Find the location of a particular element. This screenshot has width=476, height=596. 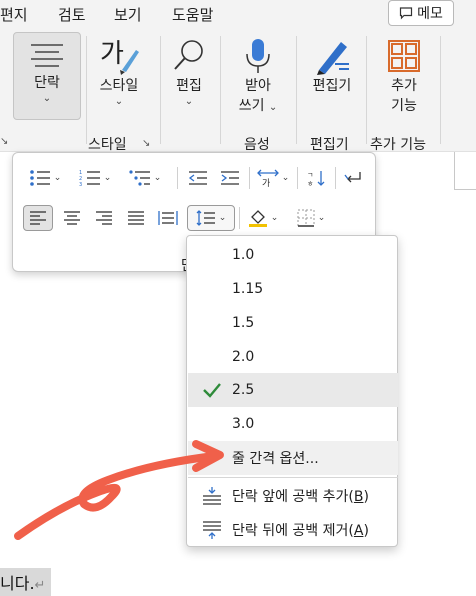

paragraph-mark-icon is located at coordinates (352, 177).